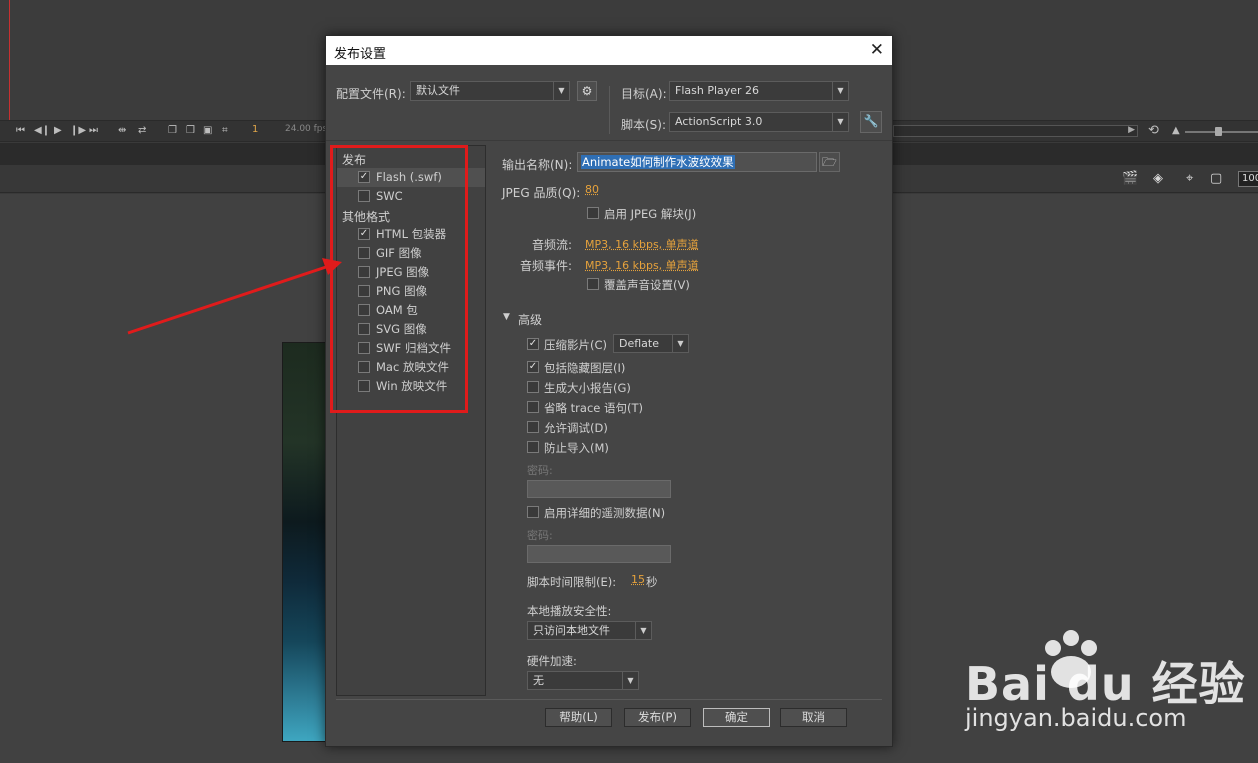 This screenshot has width=1258, height=763. Describe the element at coordinates (609, 140) in the screenshot. I see `divider` at that location.